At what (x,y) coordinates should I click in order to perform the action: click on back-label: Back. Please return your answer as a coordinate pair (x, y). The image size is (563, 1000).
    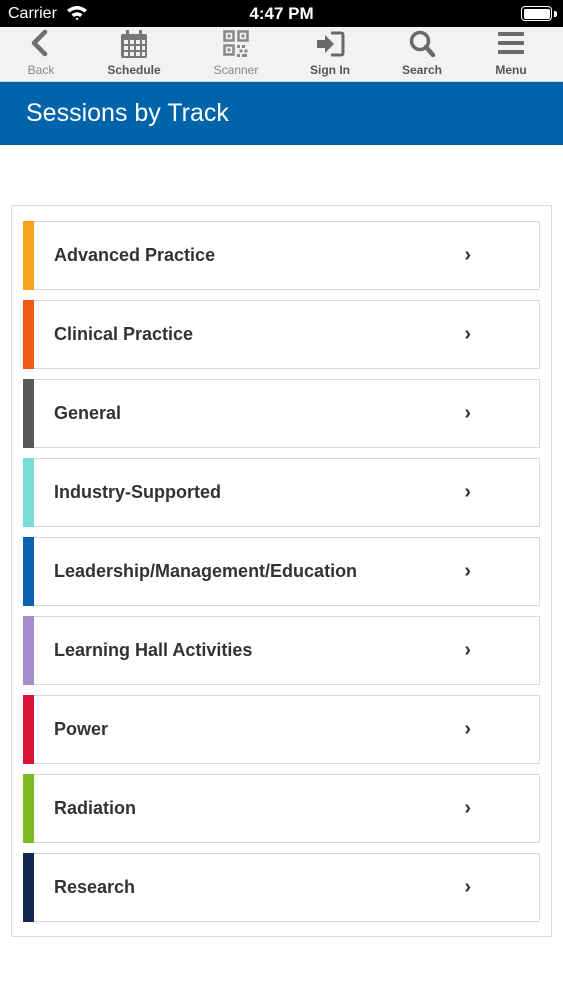
    Looking at the image, I should click on (41, 70).